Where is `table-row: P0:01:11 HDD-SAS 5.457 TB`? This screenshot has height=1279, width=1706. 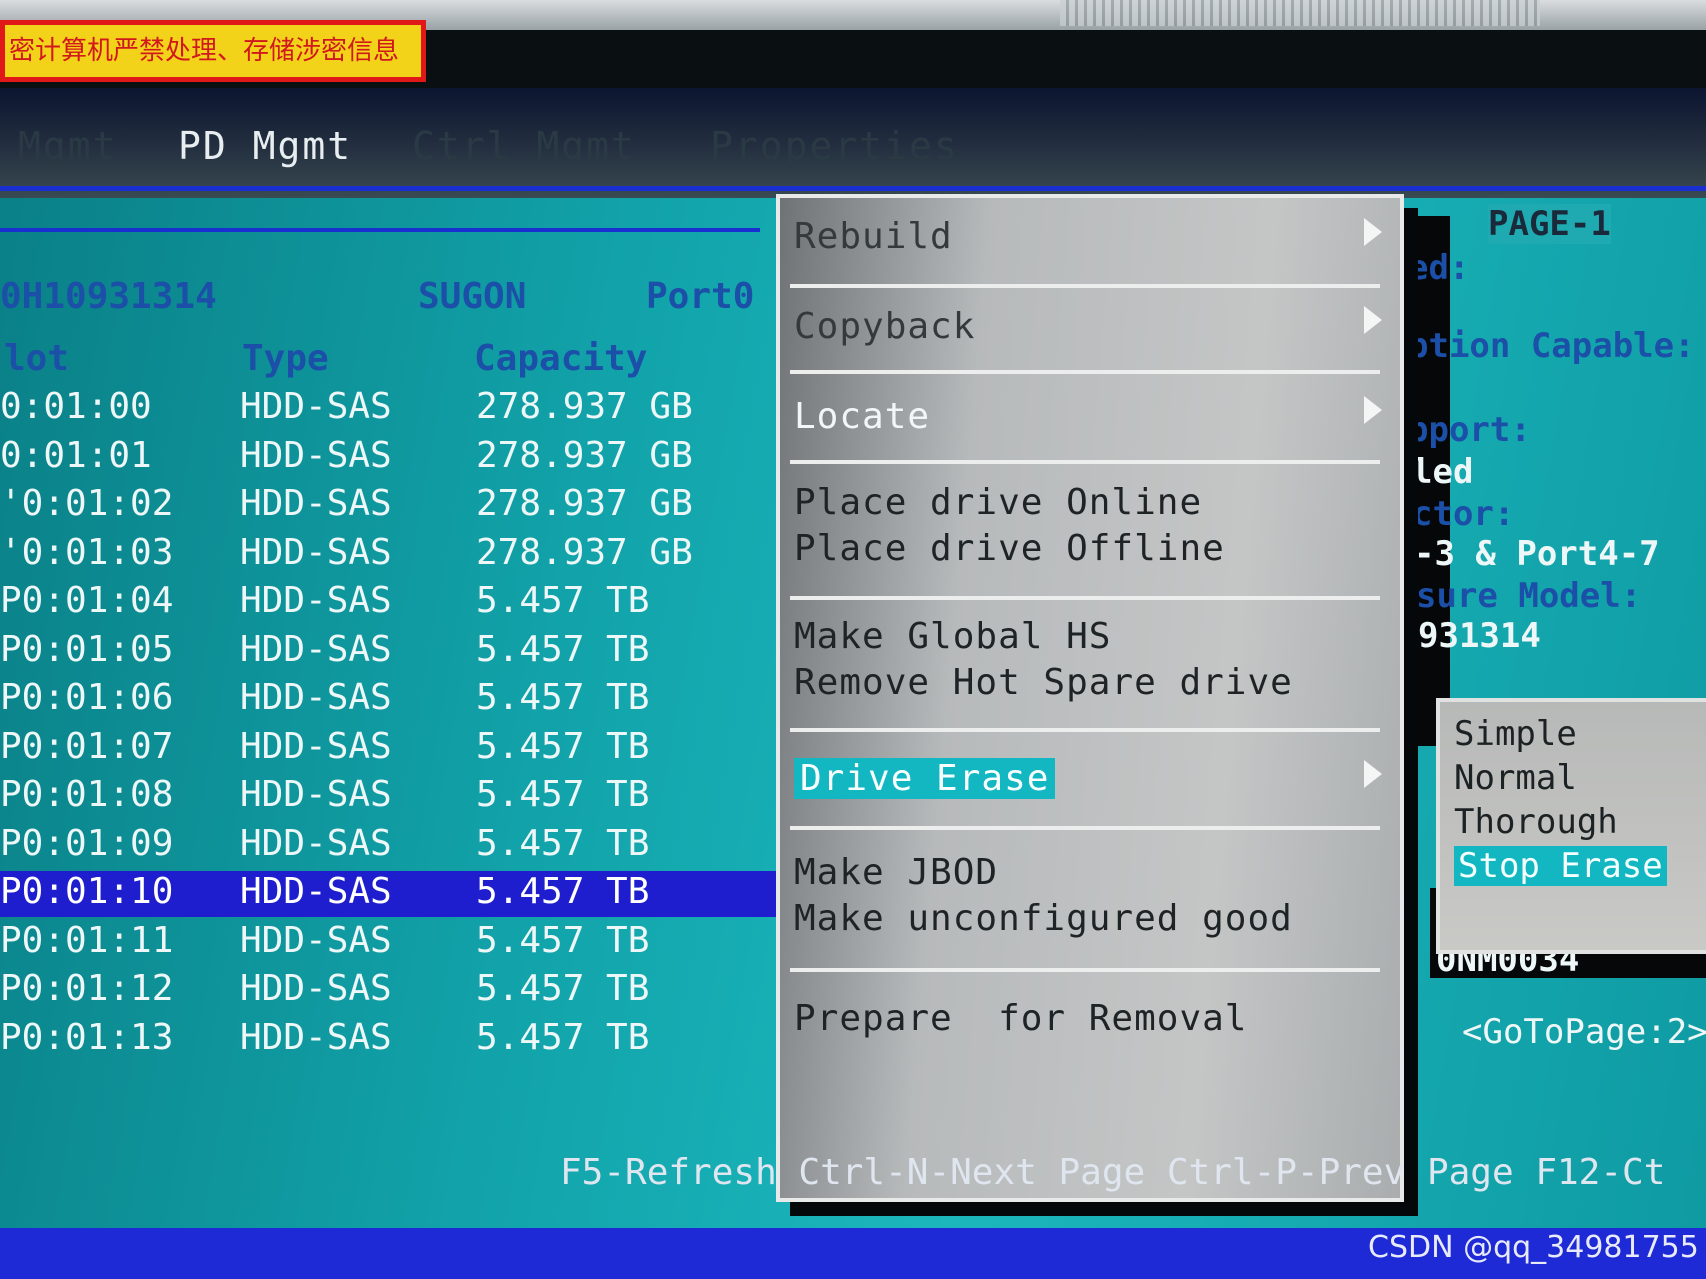 table-row: P0:01:11 HDD-SAS 5.457 TB is located at coordinates (400, 943).